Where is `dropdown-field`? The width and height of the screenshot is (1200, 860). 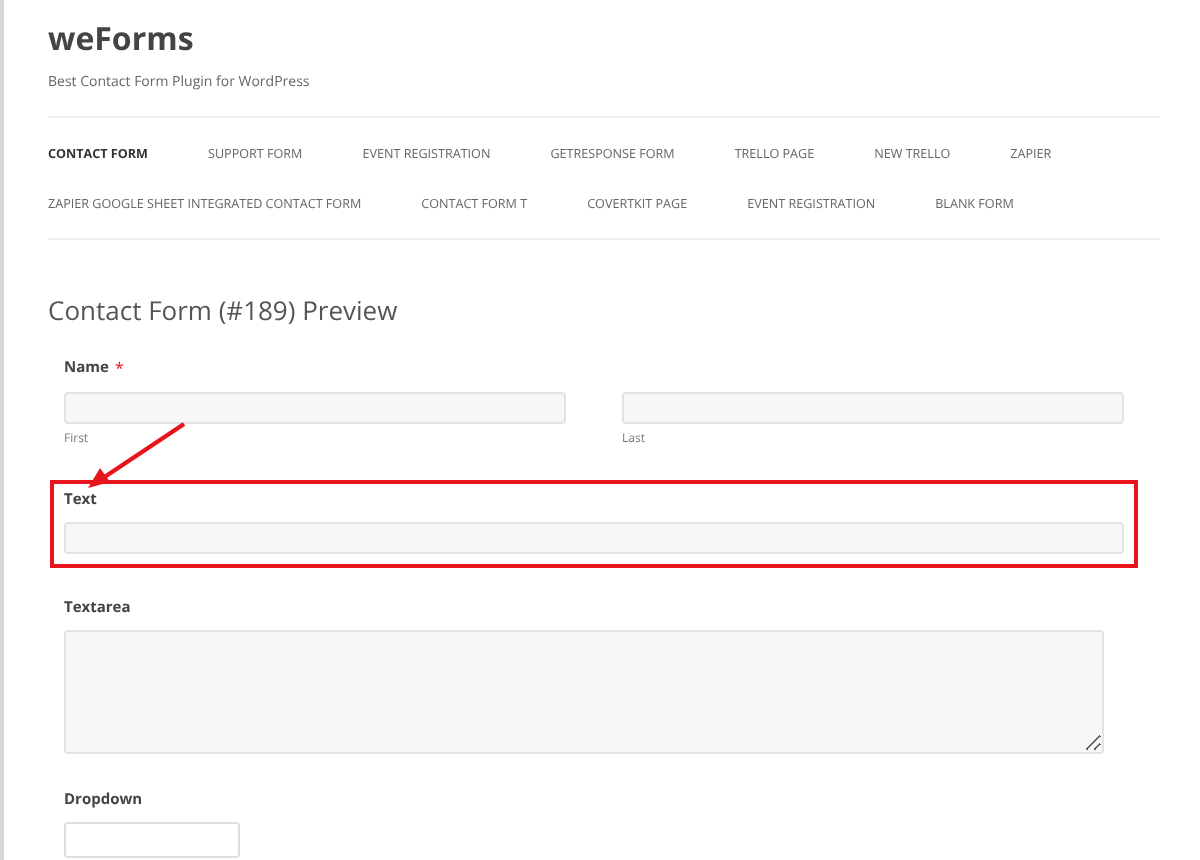
dropdown-field is located at coordinates (152, 840).